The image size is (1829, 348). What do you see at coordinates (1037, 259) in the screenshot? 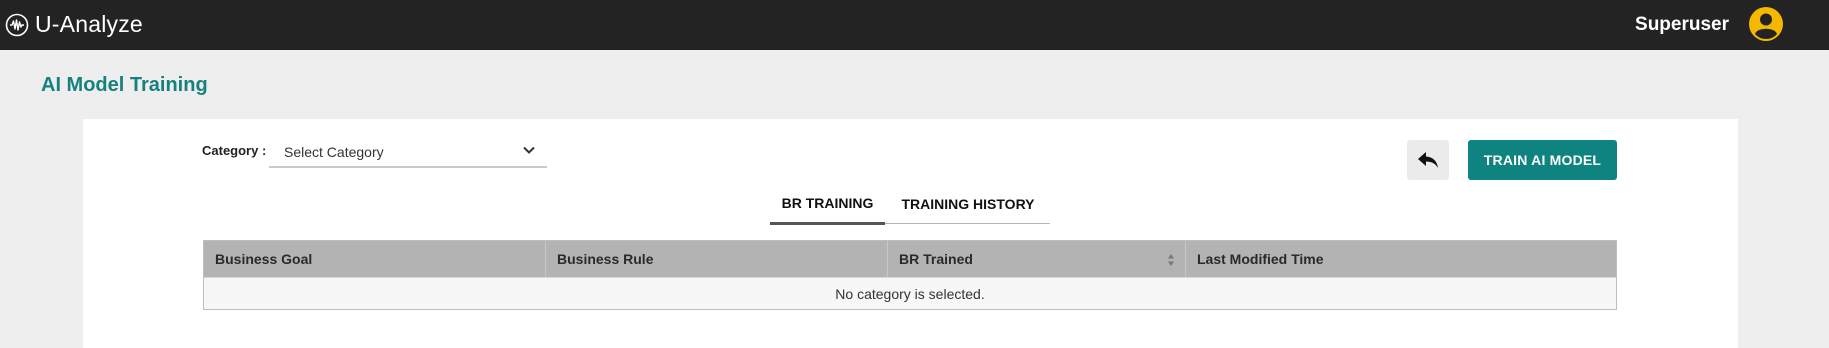
I see `column-header-br-trained: BR Trained` at bounding box center [1037, 259].